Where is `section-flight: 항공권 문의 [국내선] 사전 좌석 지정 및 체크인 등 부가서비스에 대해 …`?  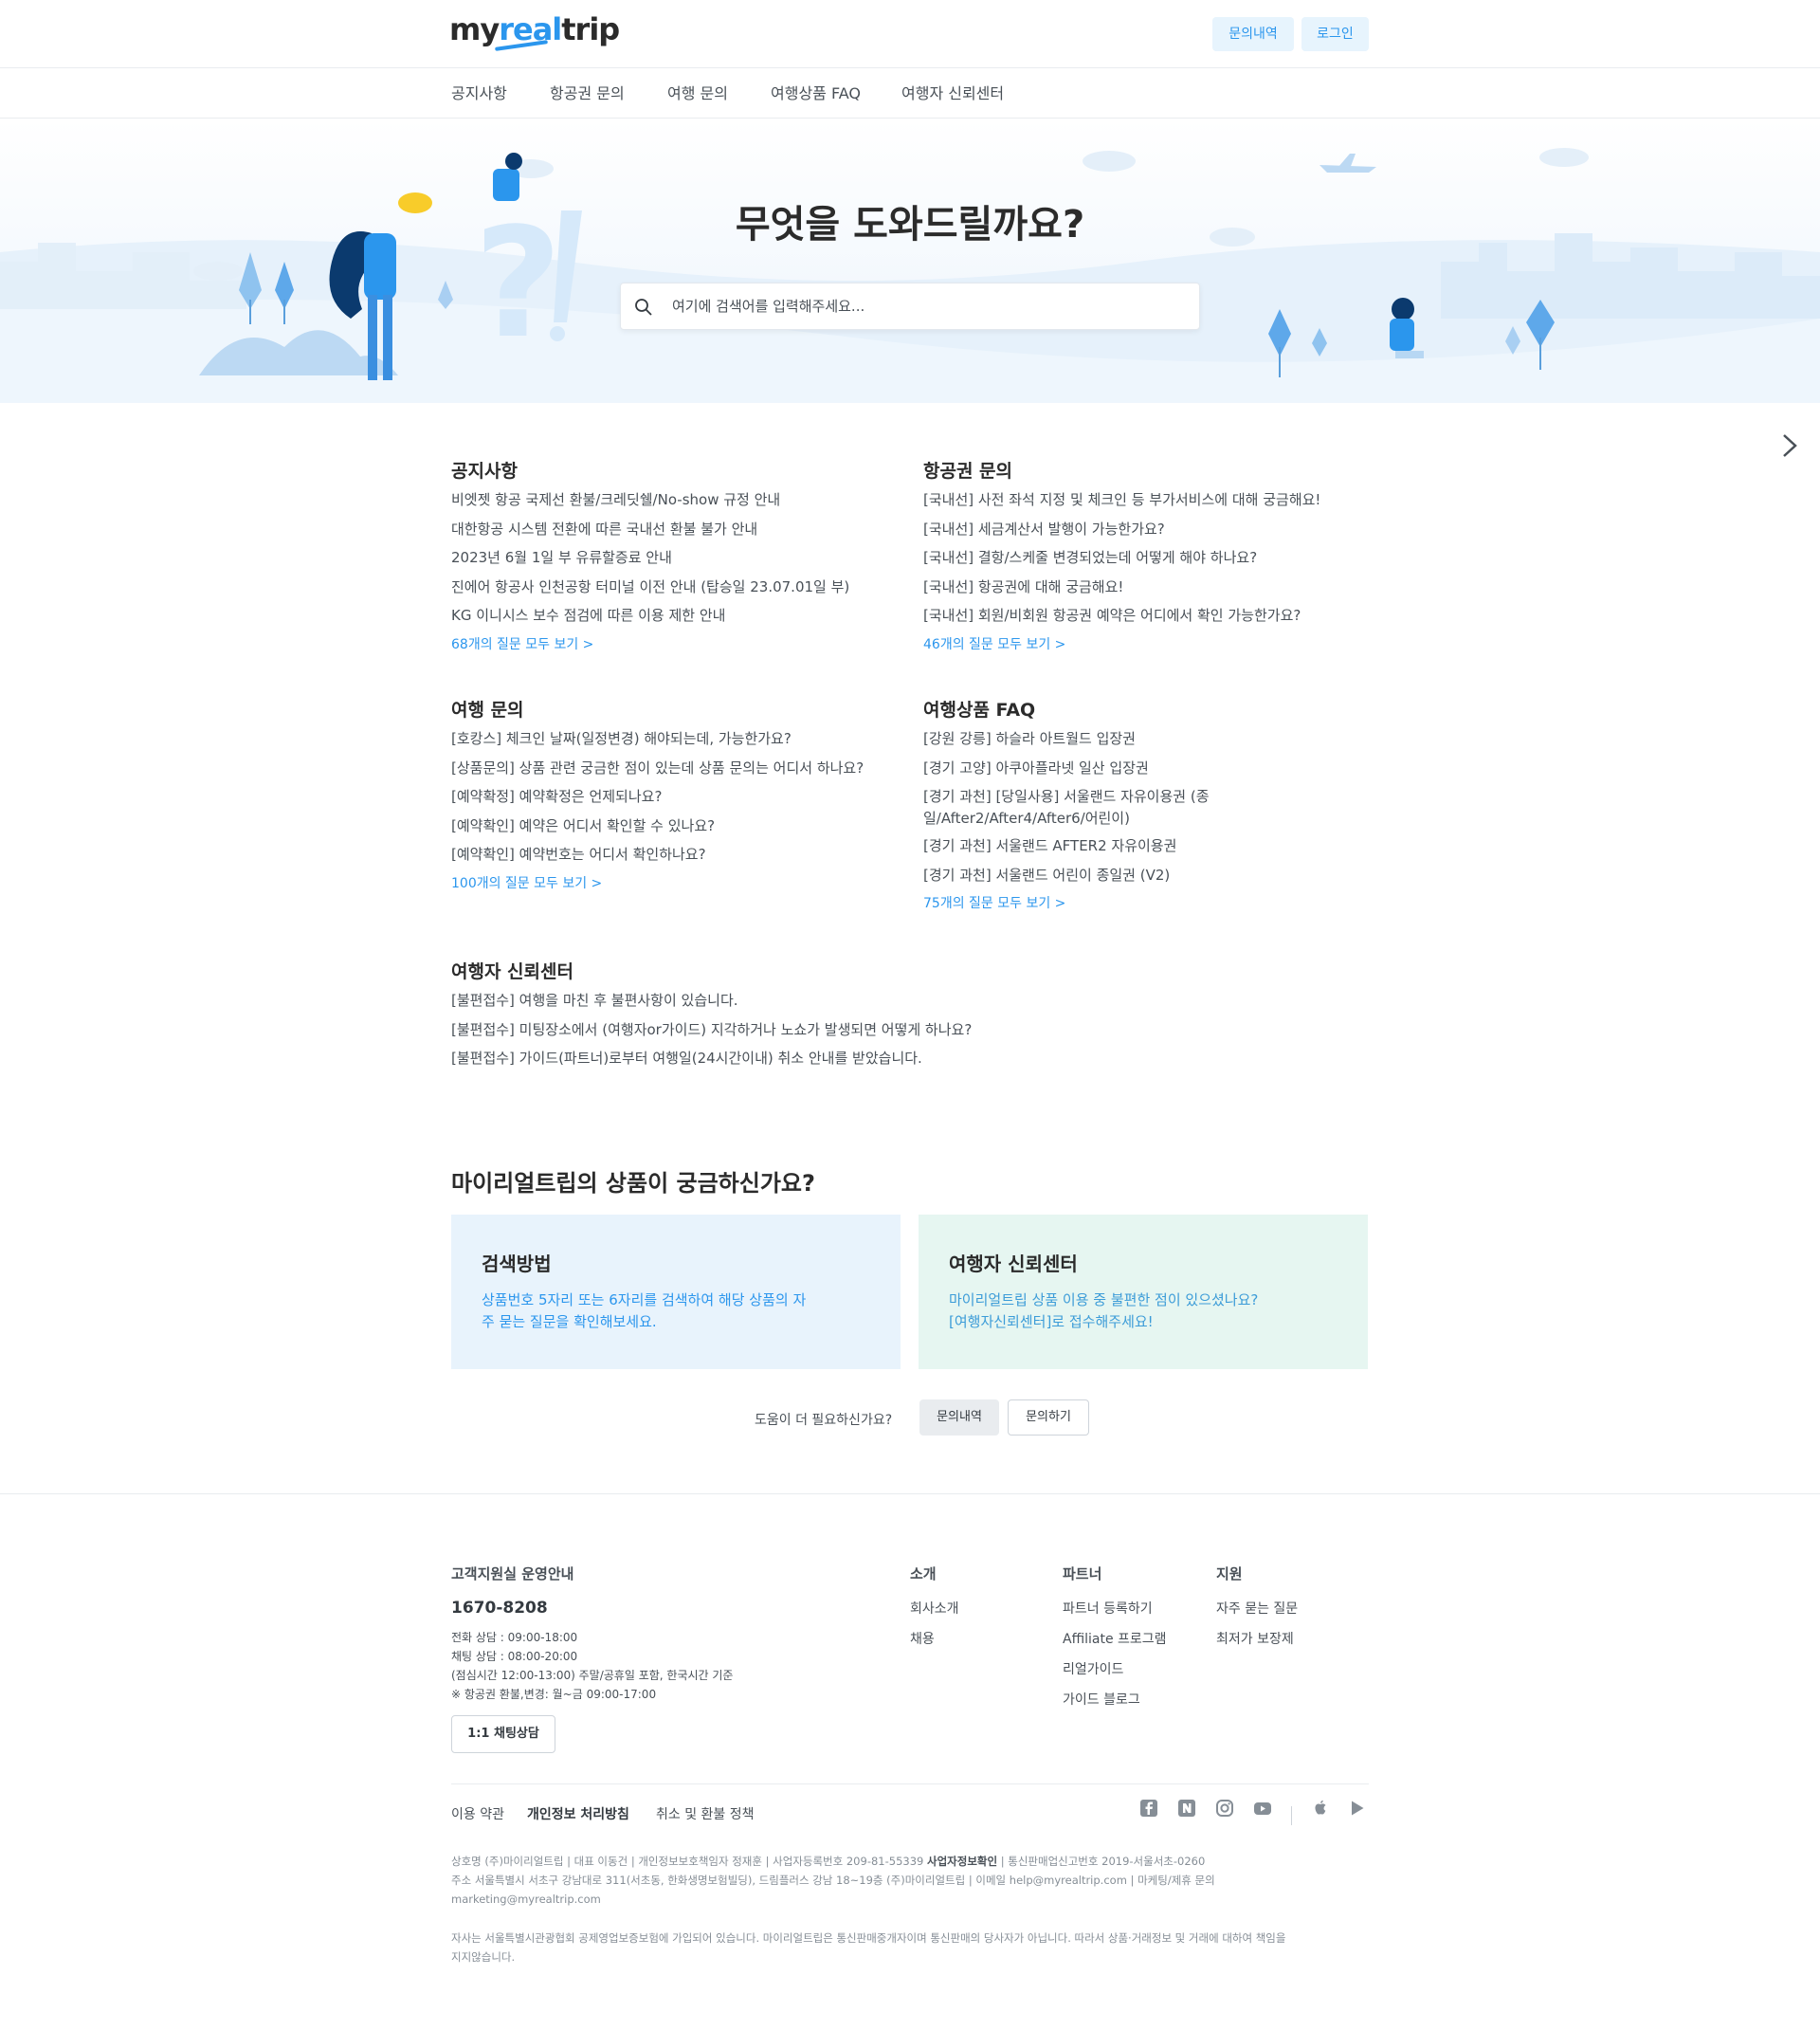
section-flight: 항공권 문의 [국내선] 사전 좌석 지정 및 체크인 등 부가서비스에 대해 … is located at coordinates (1150, 555).